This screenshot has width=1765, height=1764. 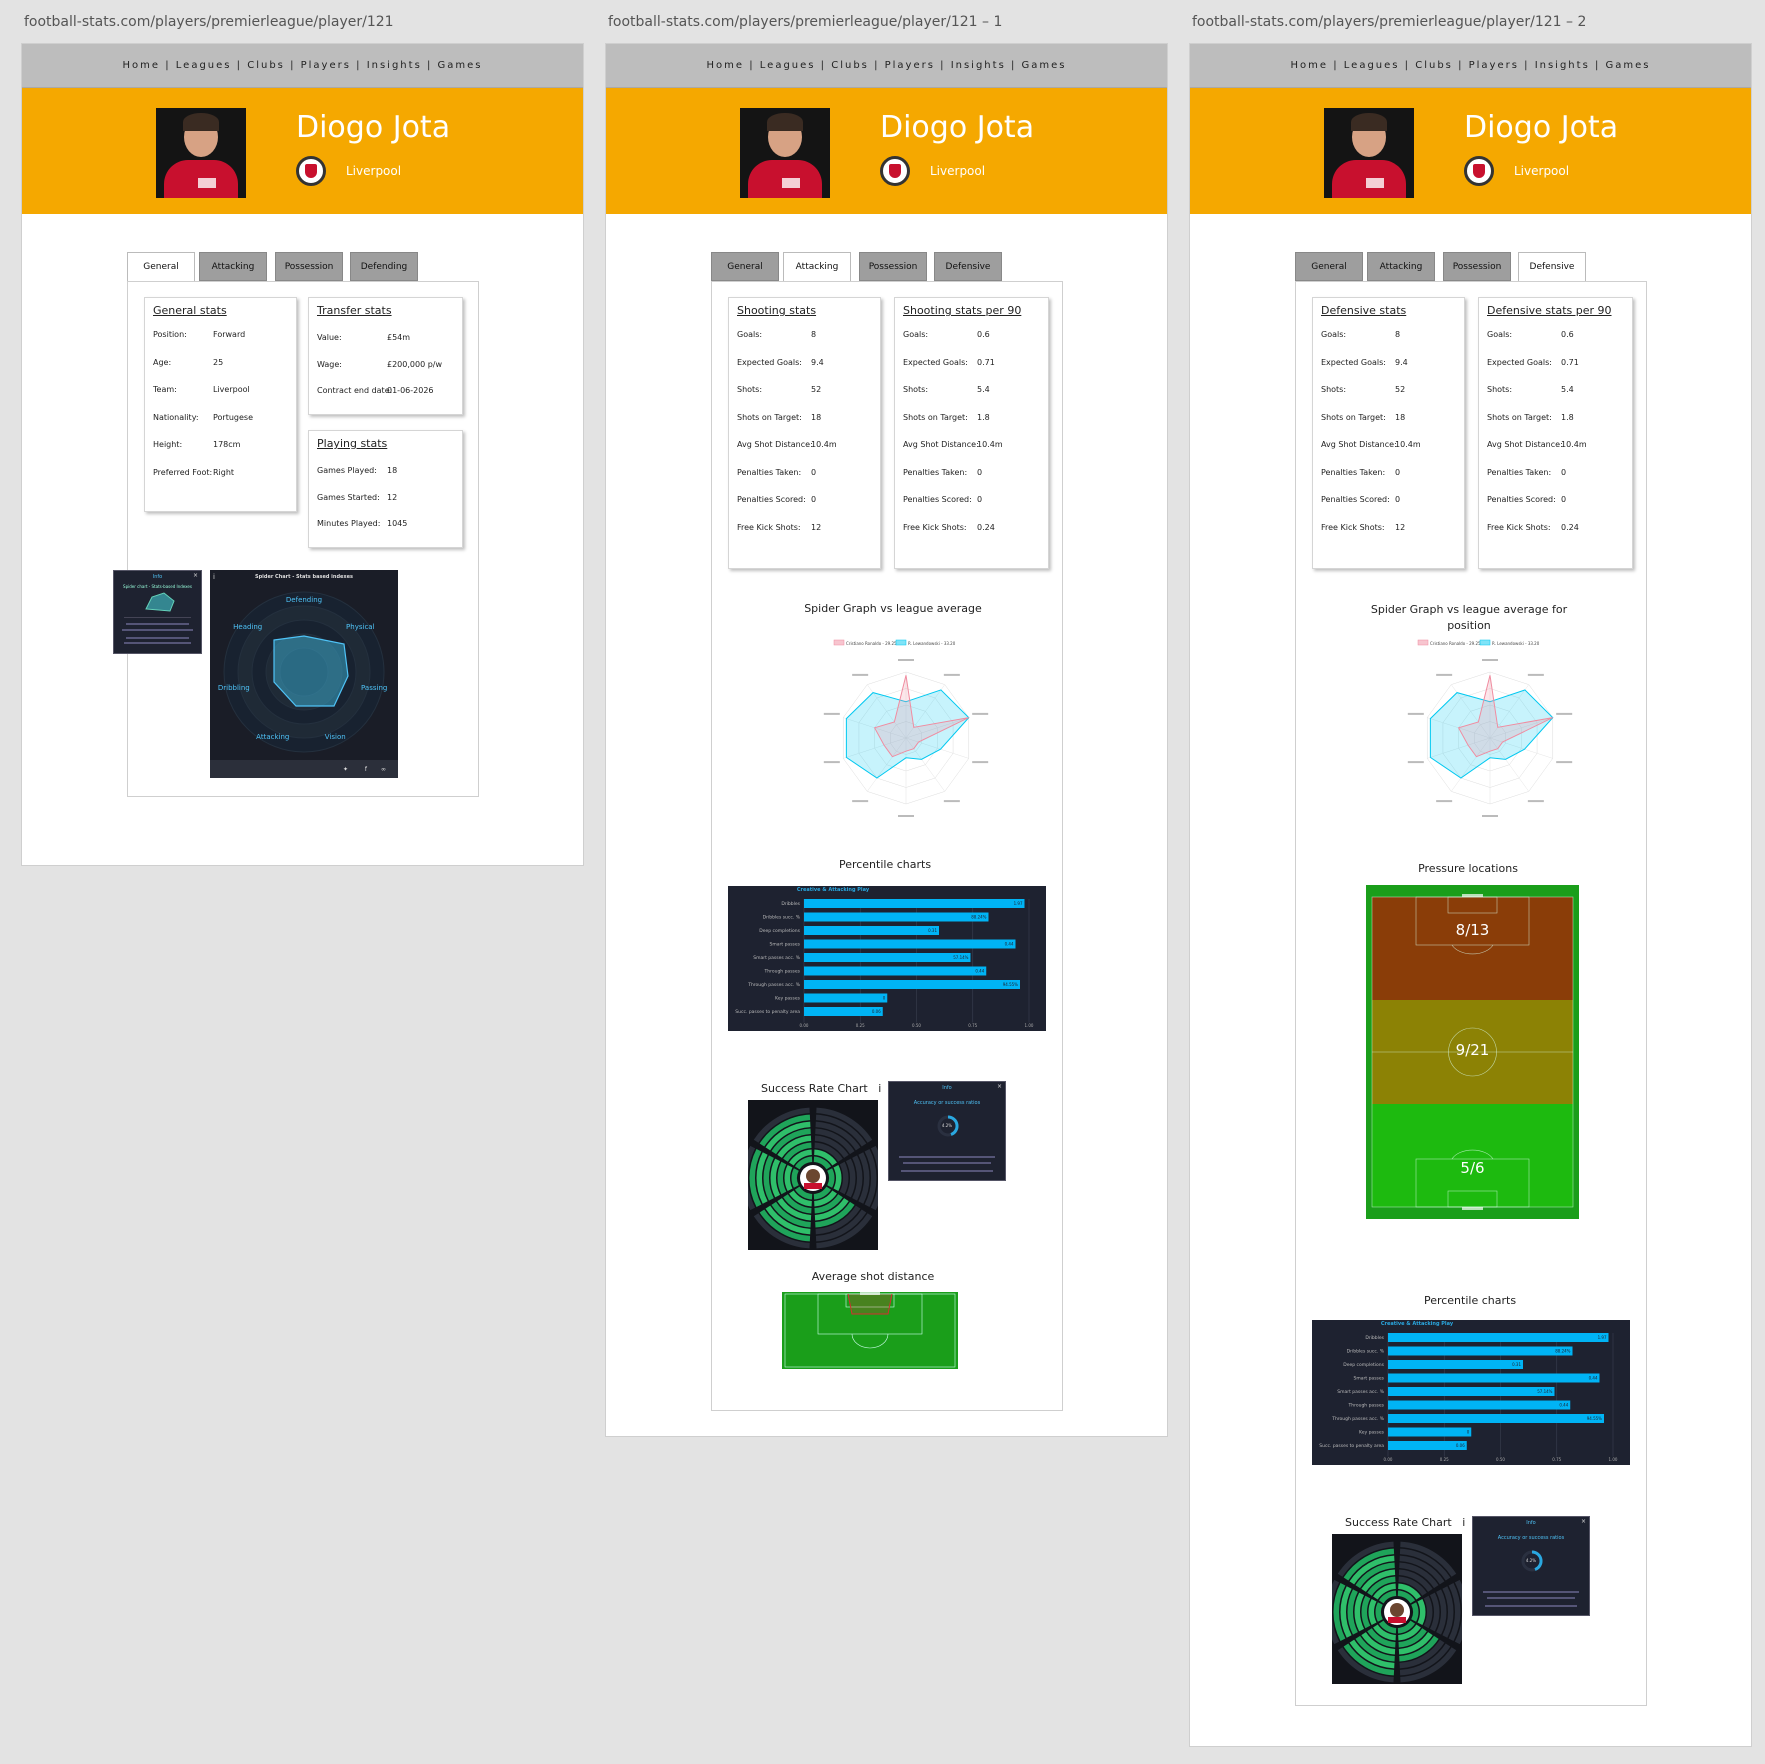 I want to click on mini-spider-icon, so click(x=160, y=602).